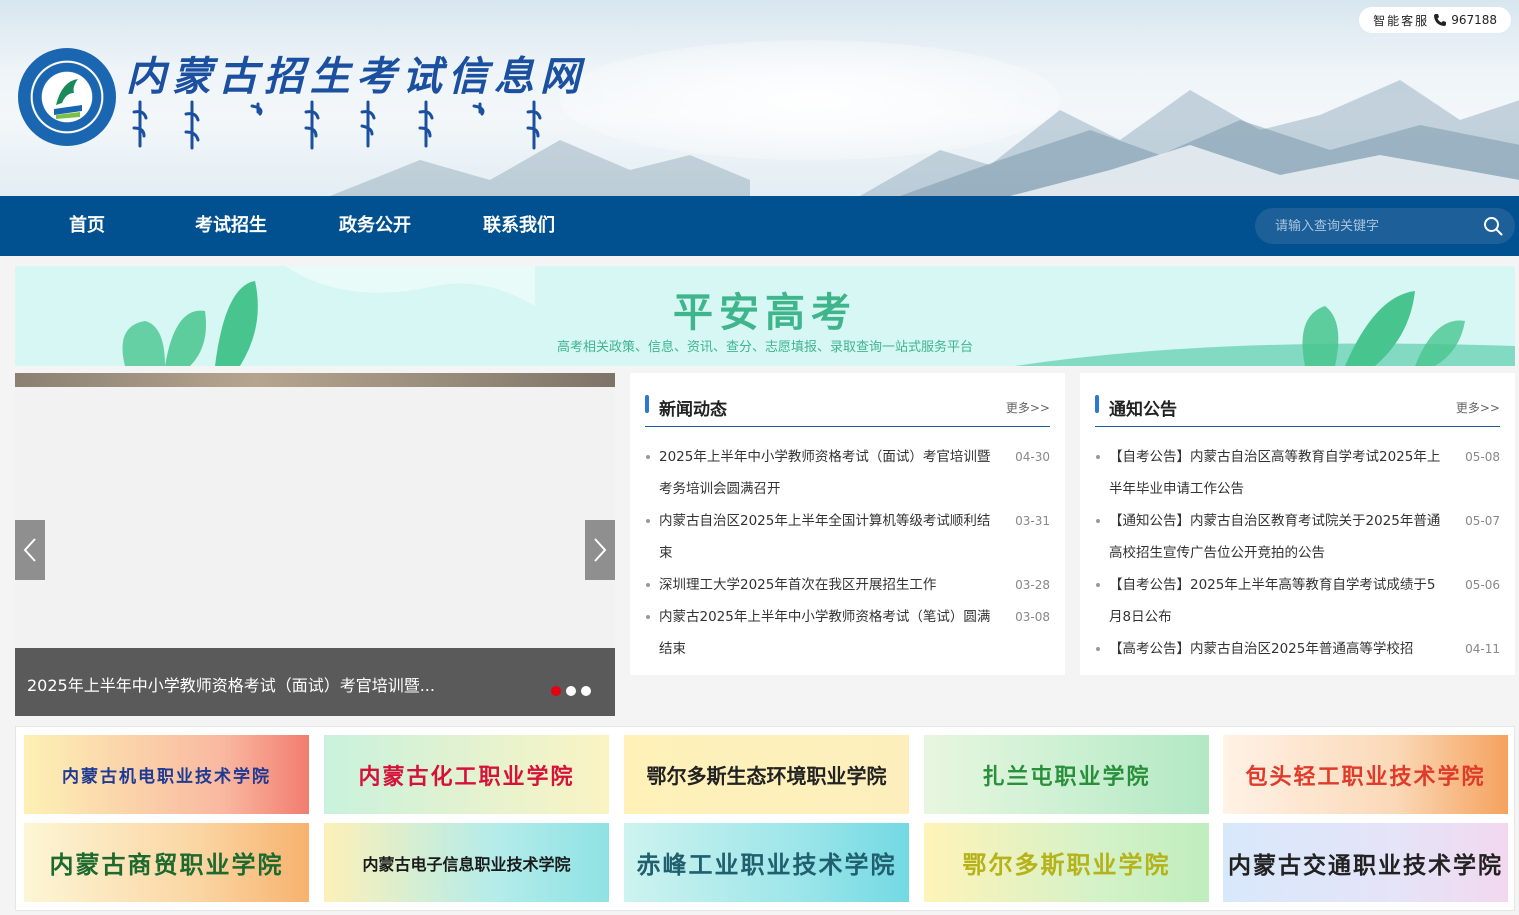 The width and height of the screenshot is (1519, 915). I want to click on safe-gaokao-banner: 平安高考 高考相关政策、信息、资讯、查分、志愿填报、录取查询一站式服务平台, so click(765, 316).